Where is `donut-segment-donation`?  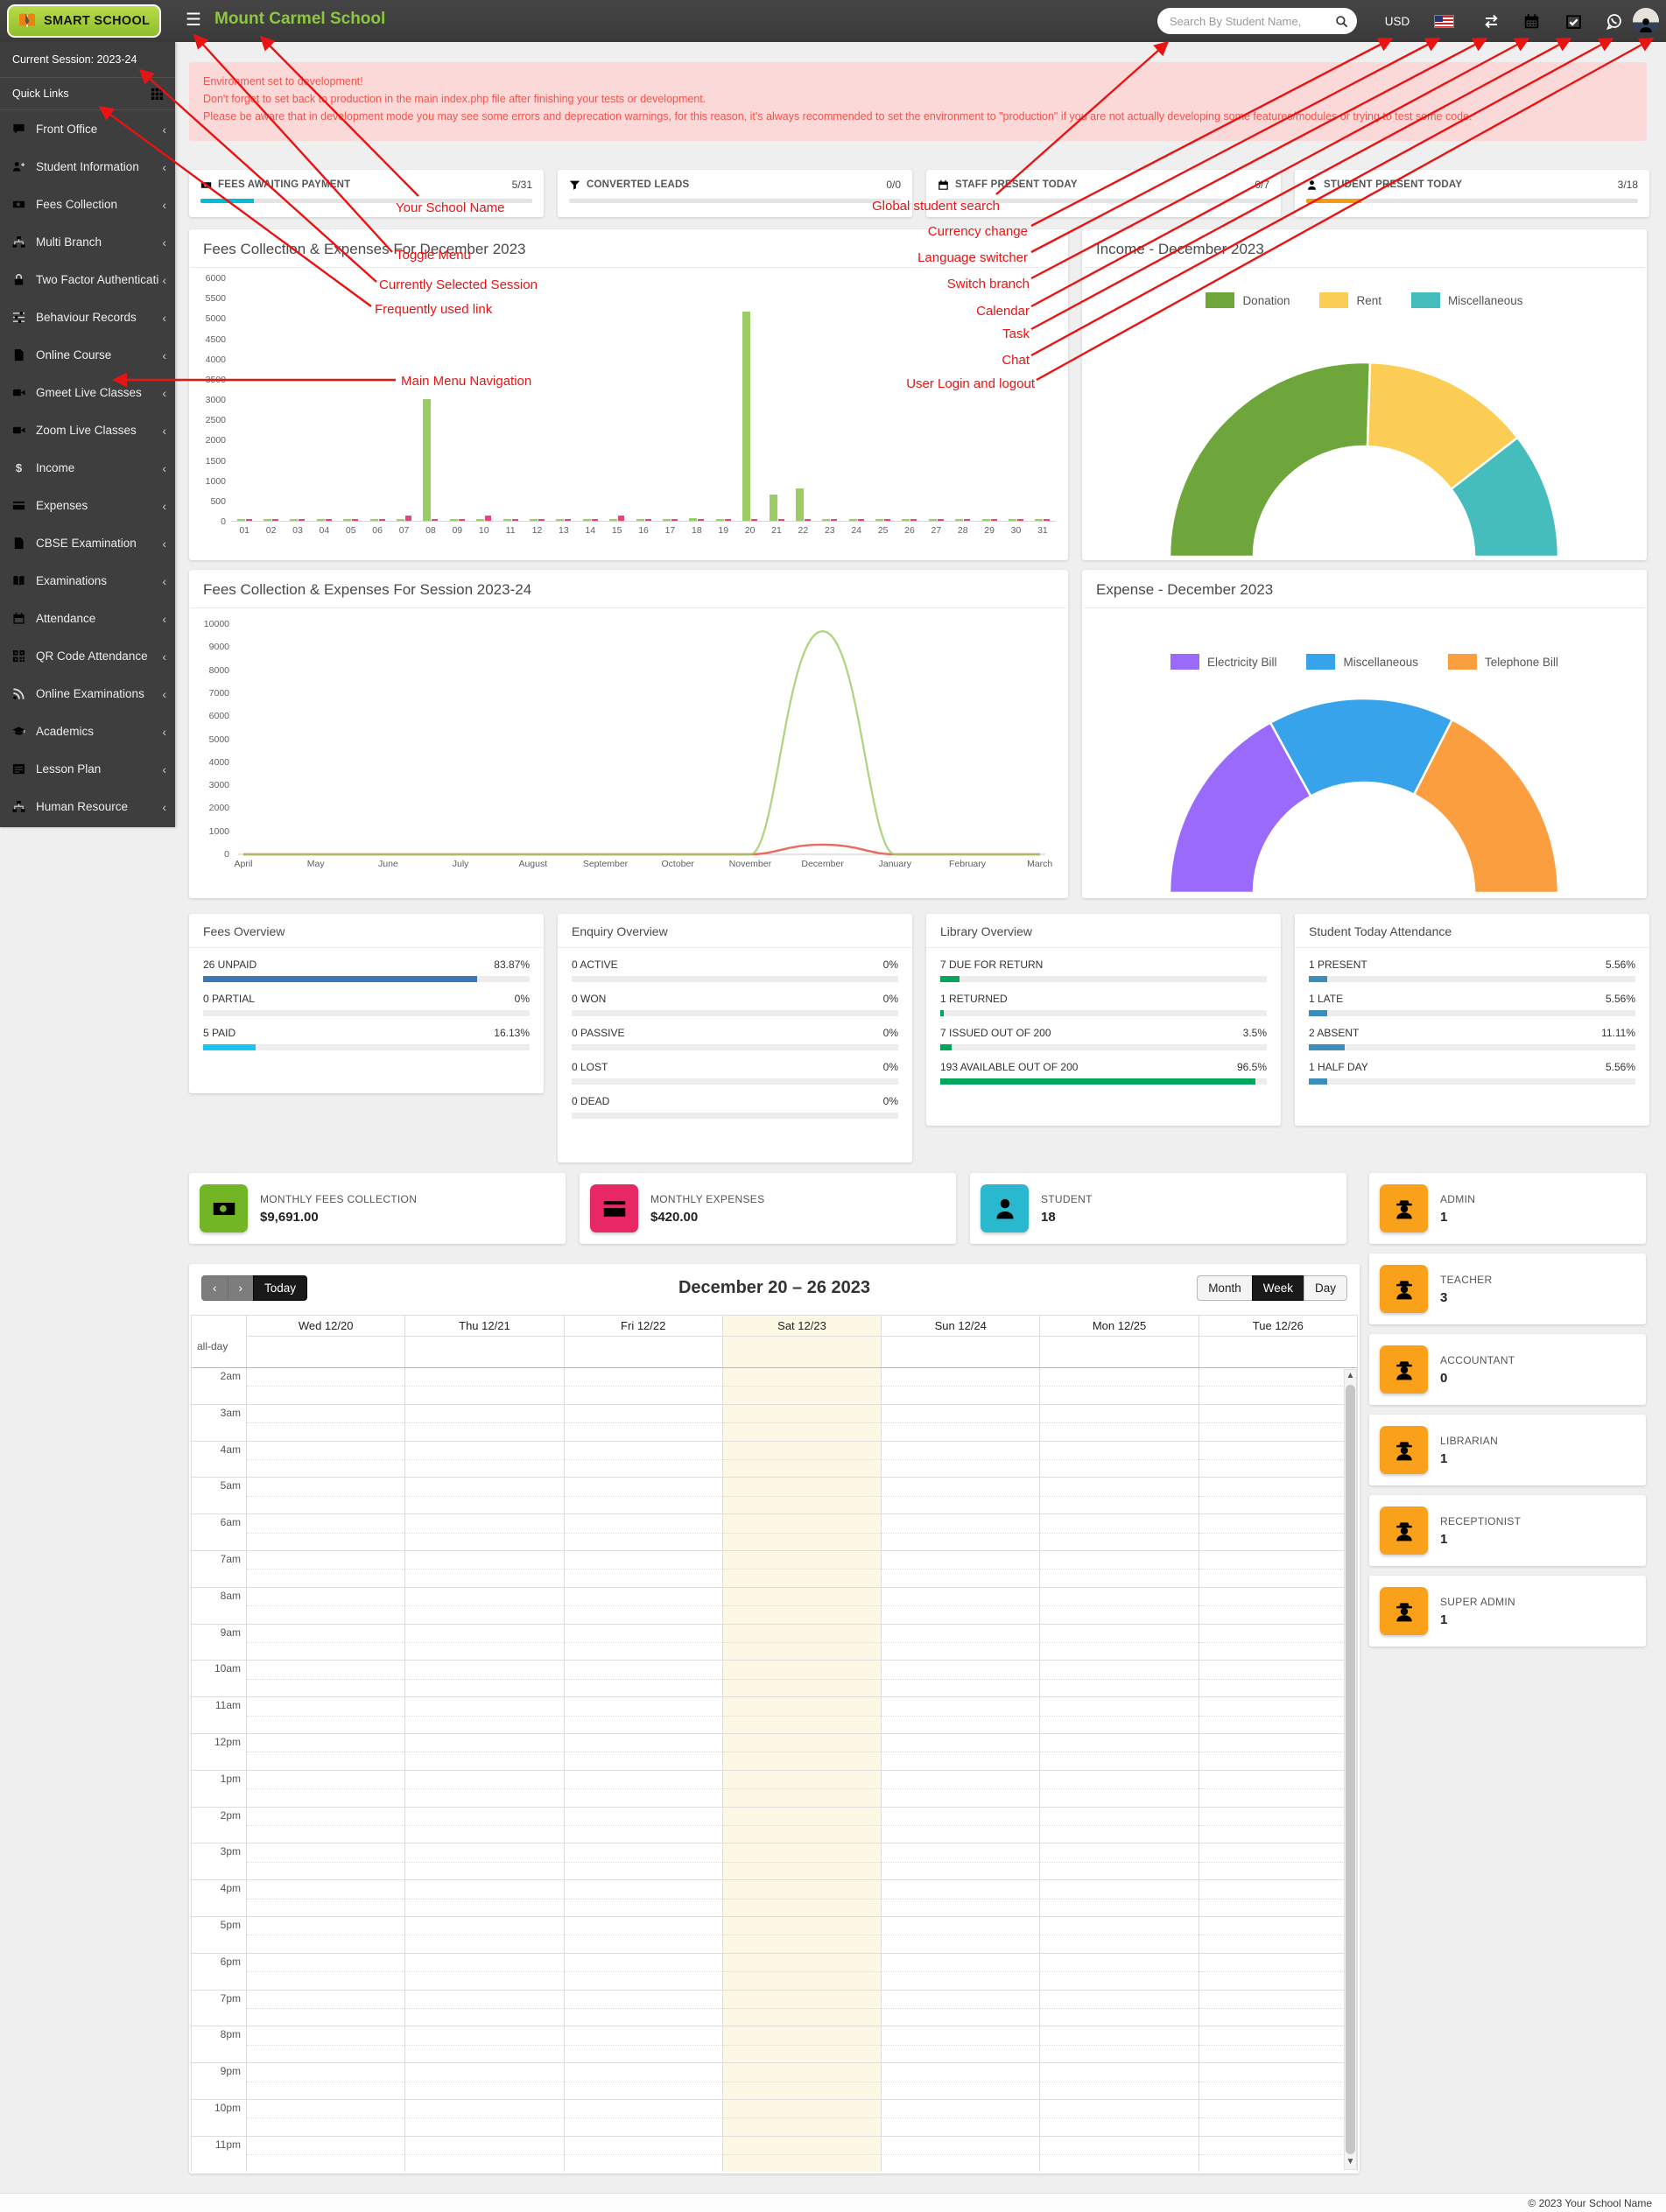
donut-segment-donation is located at coordinates (1270, 459).